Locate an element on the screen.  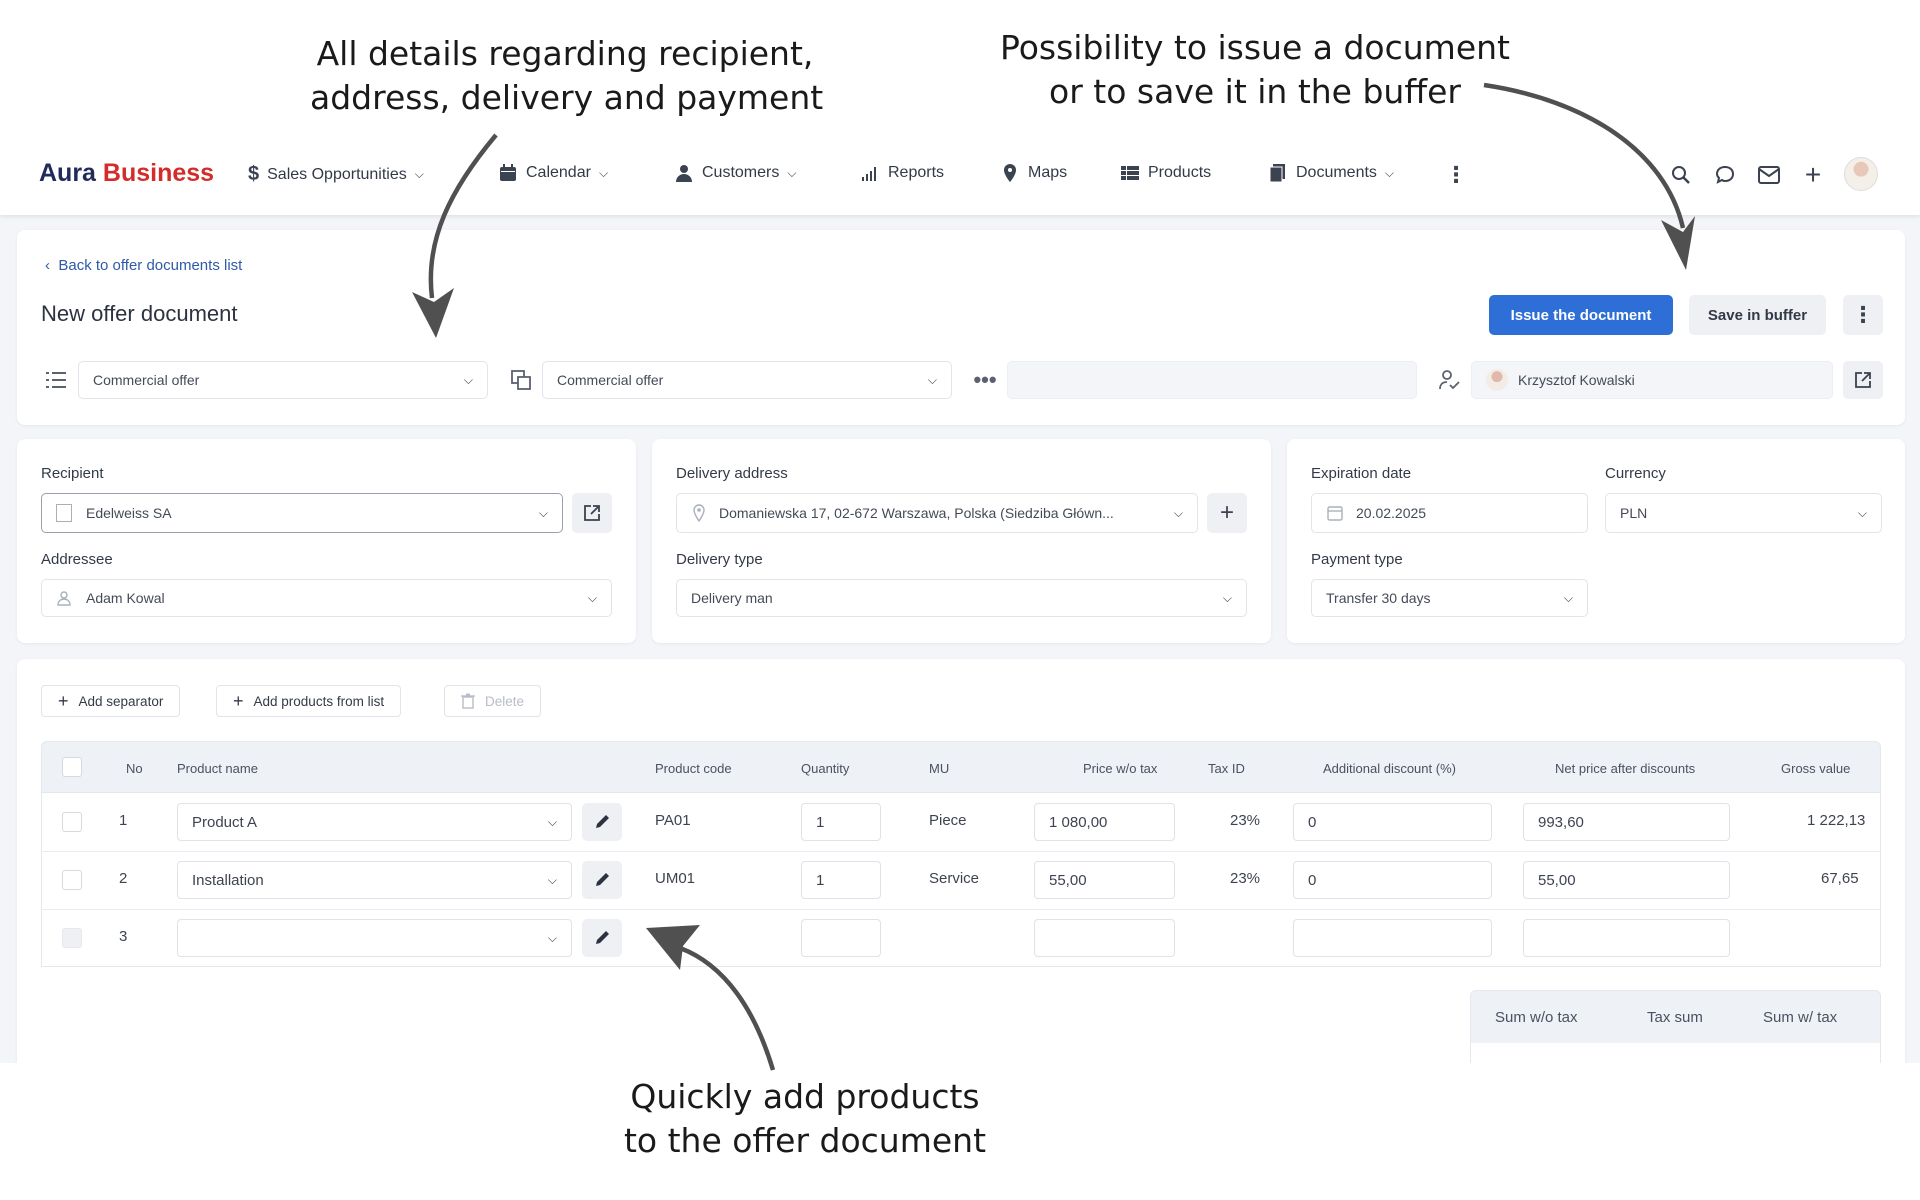
building-icon is located at coordinates (64, 513).